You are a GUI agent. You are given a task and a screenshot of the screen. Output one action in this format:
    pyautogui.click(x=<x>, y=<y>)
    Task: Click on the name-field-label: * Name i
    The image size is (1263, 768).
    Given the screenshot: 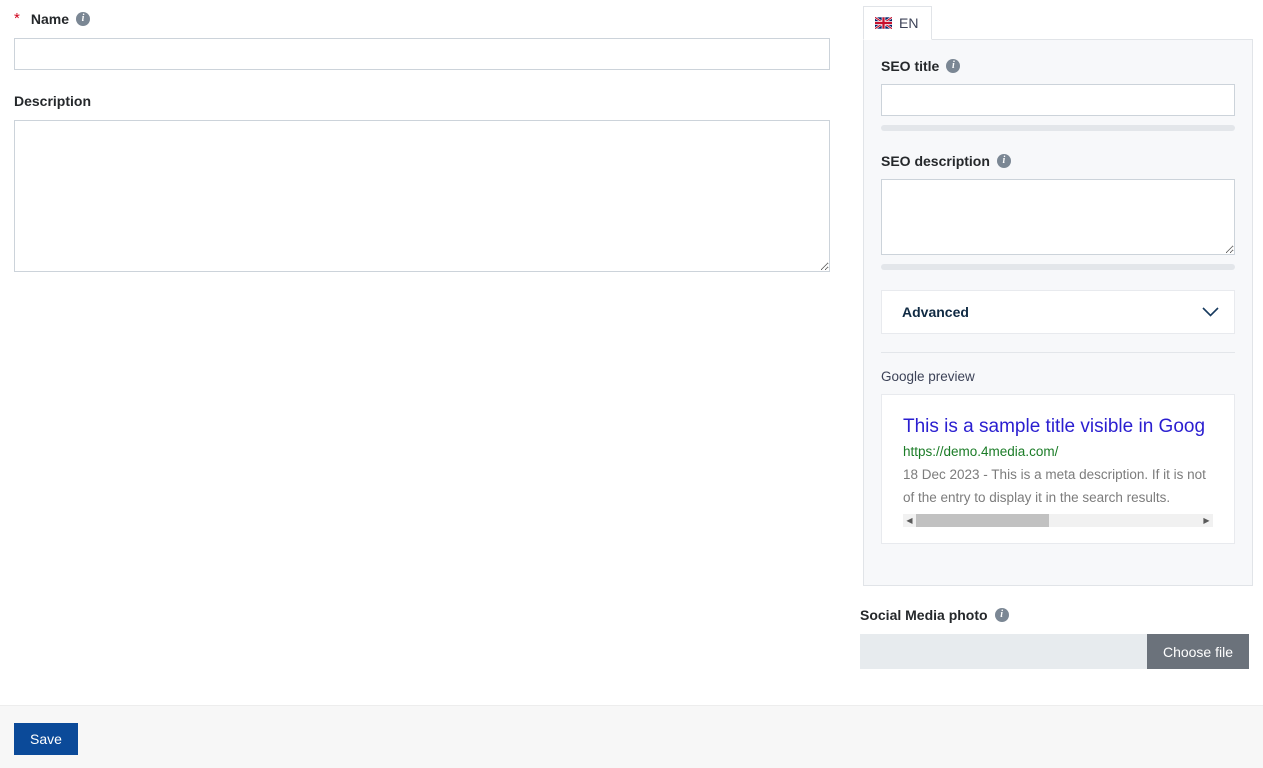 What is the action you would take?
    pyautogui.click(x=52, y=19)
    